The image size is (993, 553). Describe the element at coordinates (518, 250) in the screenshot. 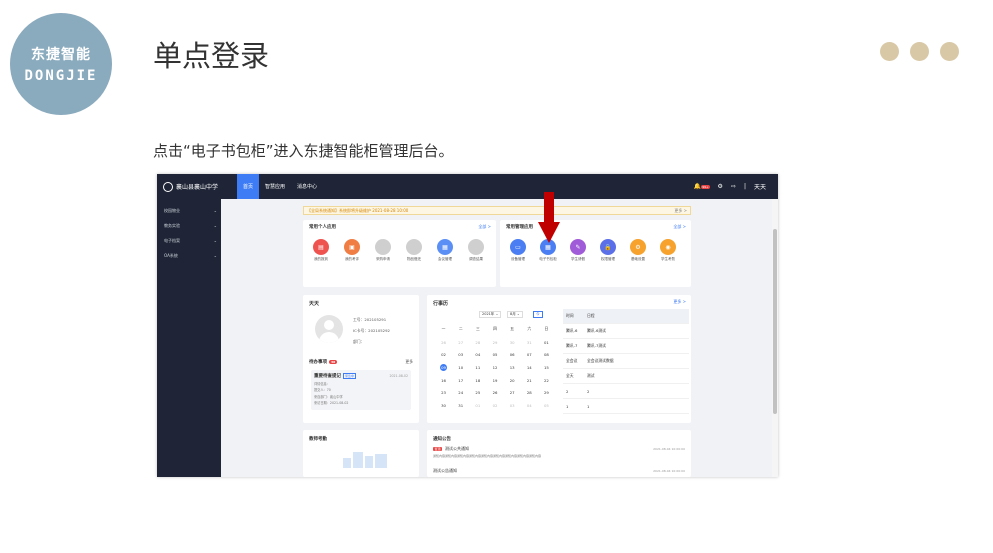

I see `app-tile: ▭ 设备管理` at that location.